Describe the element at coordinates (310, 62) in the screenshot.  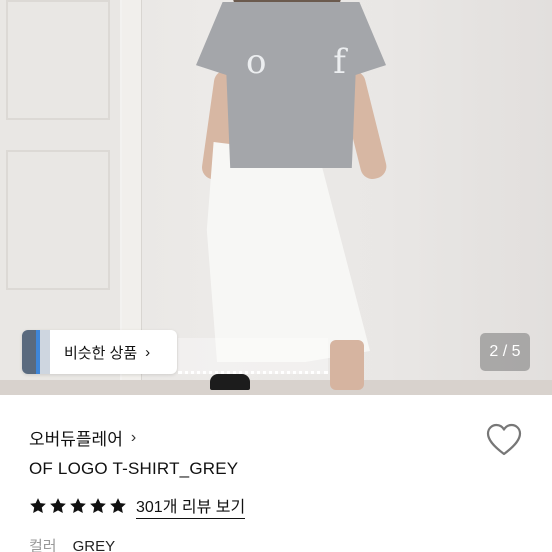
I see `tshirt-logo-print: o f` at that location.